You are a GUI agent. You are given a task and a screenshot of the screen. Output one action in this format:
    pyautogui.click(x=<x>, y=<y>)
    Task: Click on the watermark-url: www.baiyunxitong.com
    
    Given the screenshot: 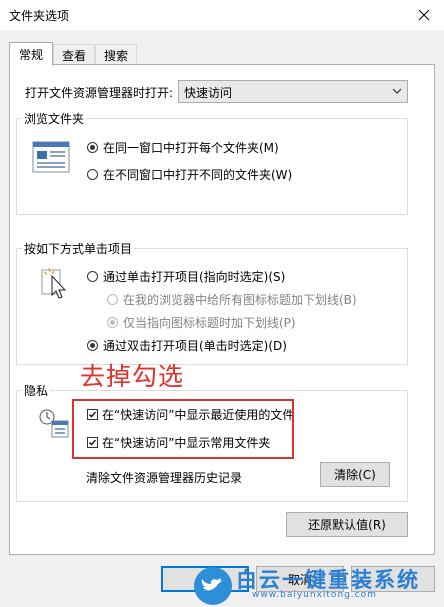 What is the action you would take?
    pyautogui.click(x=314, y=595)
    